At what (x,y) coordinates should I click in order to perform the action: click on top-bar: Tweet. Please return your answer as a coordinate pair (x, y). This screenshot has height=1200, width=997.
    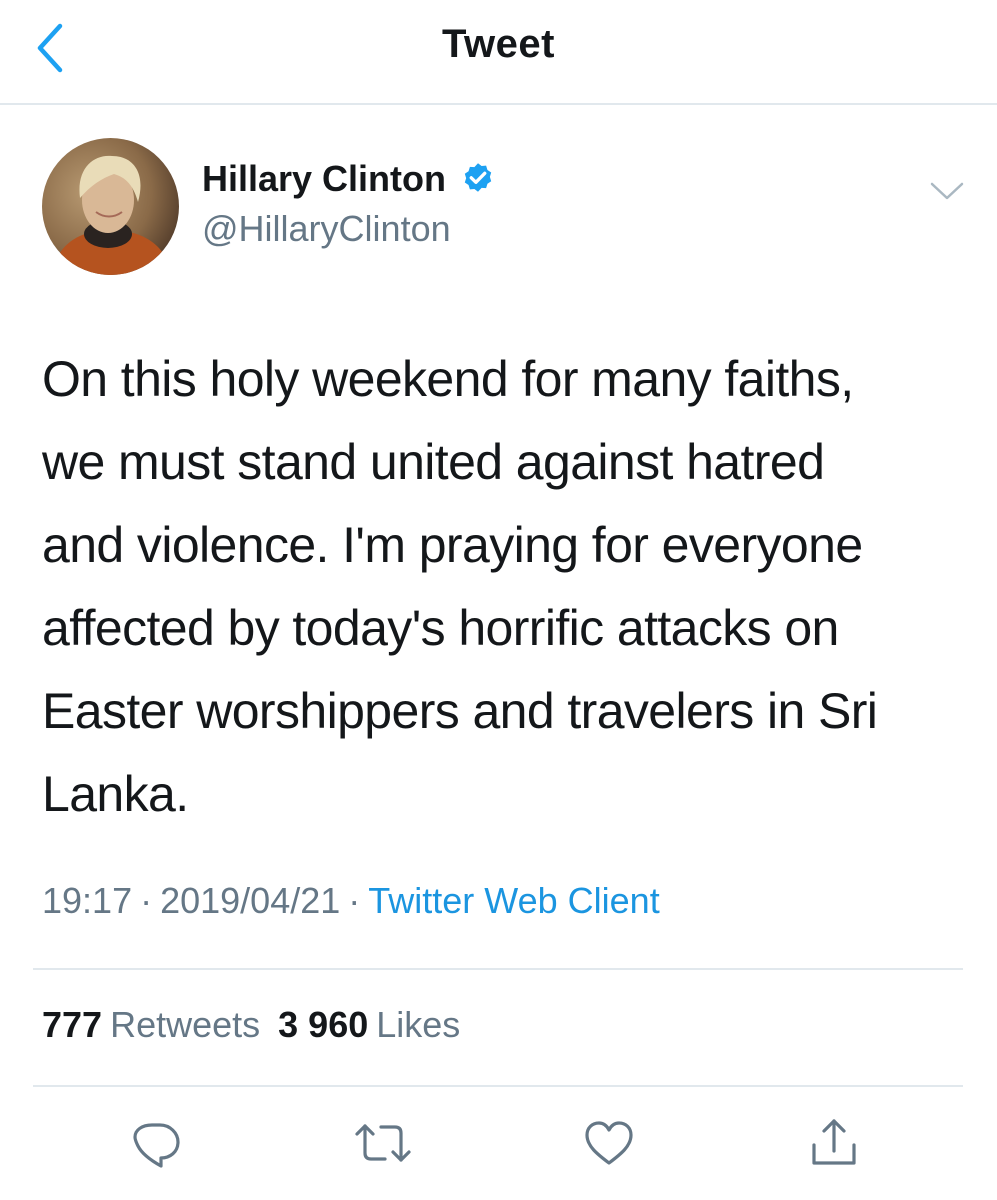
    Looking at the image, I should click on (498, 52).